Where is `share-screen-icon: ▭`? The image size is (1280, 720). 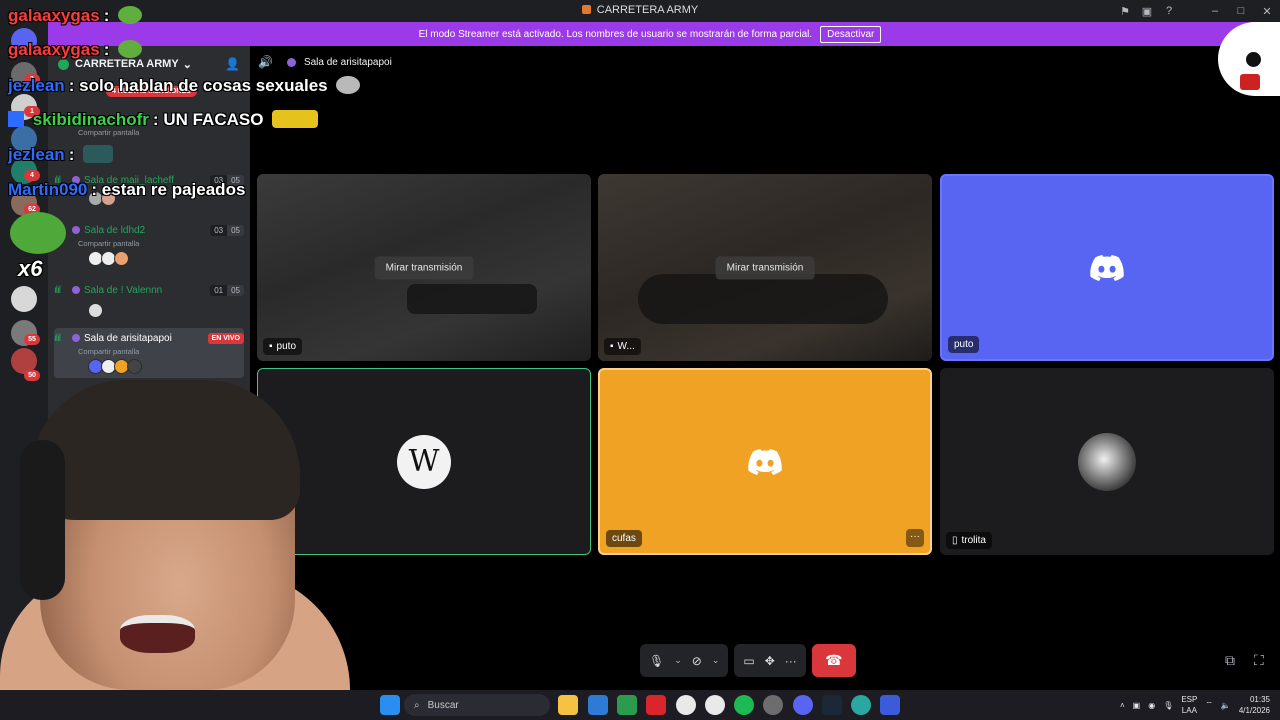
share-screen-icon: ▭ is located at coordinates (748, 661).